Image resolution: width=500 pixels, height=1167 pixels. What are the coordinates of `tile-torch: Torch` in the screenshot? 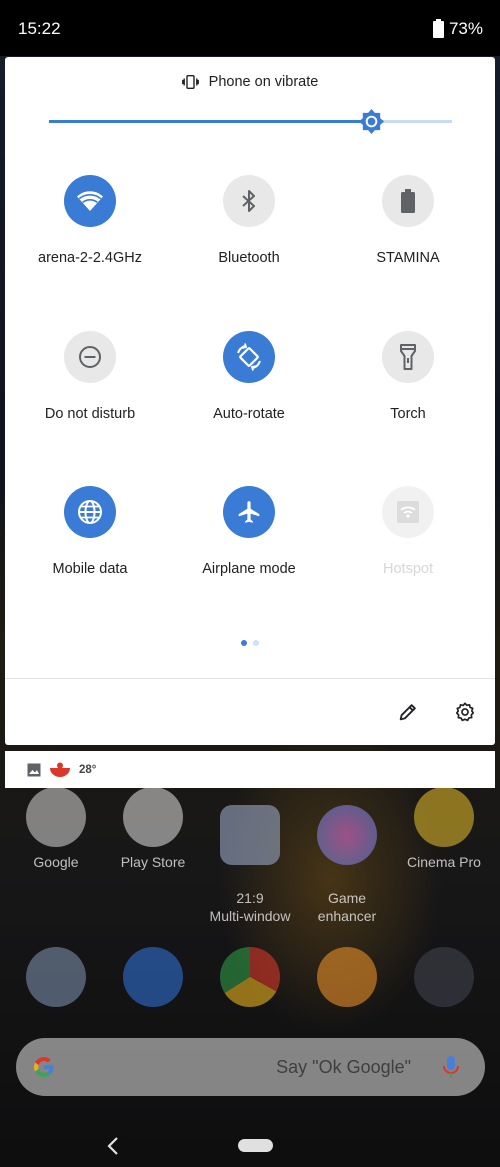 It's located at (408, 376).